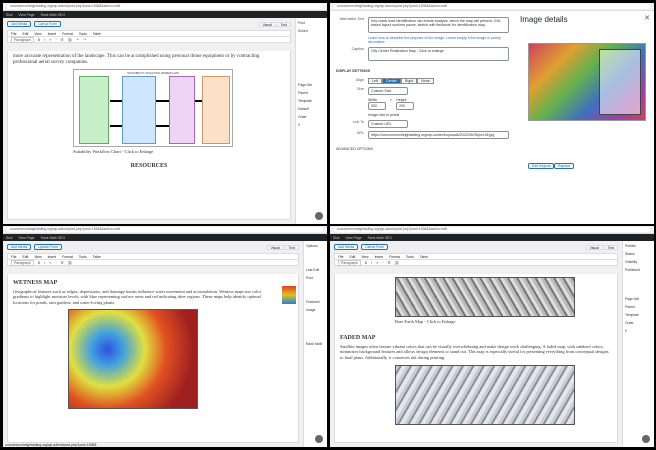 This screenshot has width=656, height=450. What do you see at coordinates (315, 310) in the screenshot?
I see `sidebar-item: Image` at bounding box center [315, 310].